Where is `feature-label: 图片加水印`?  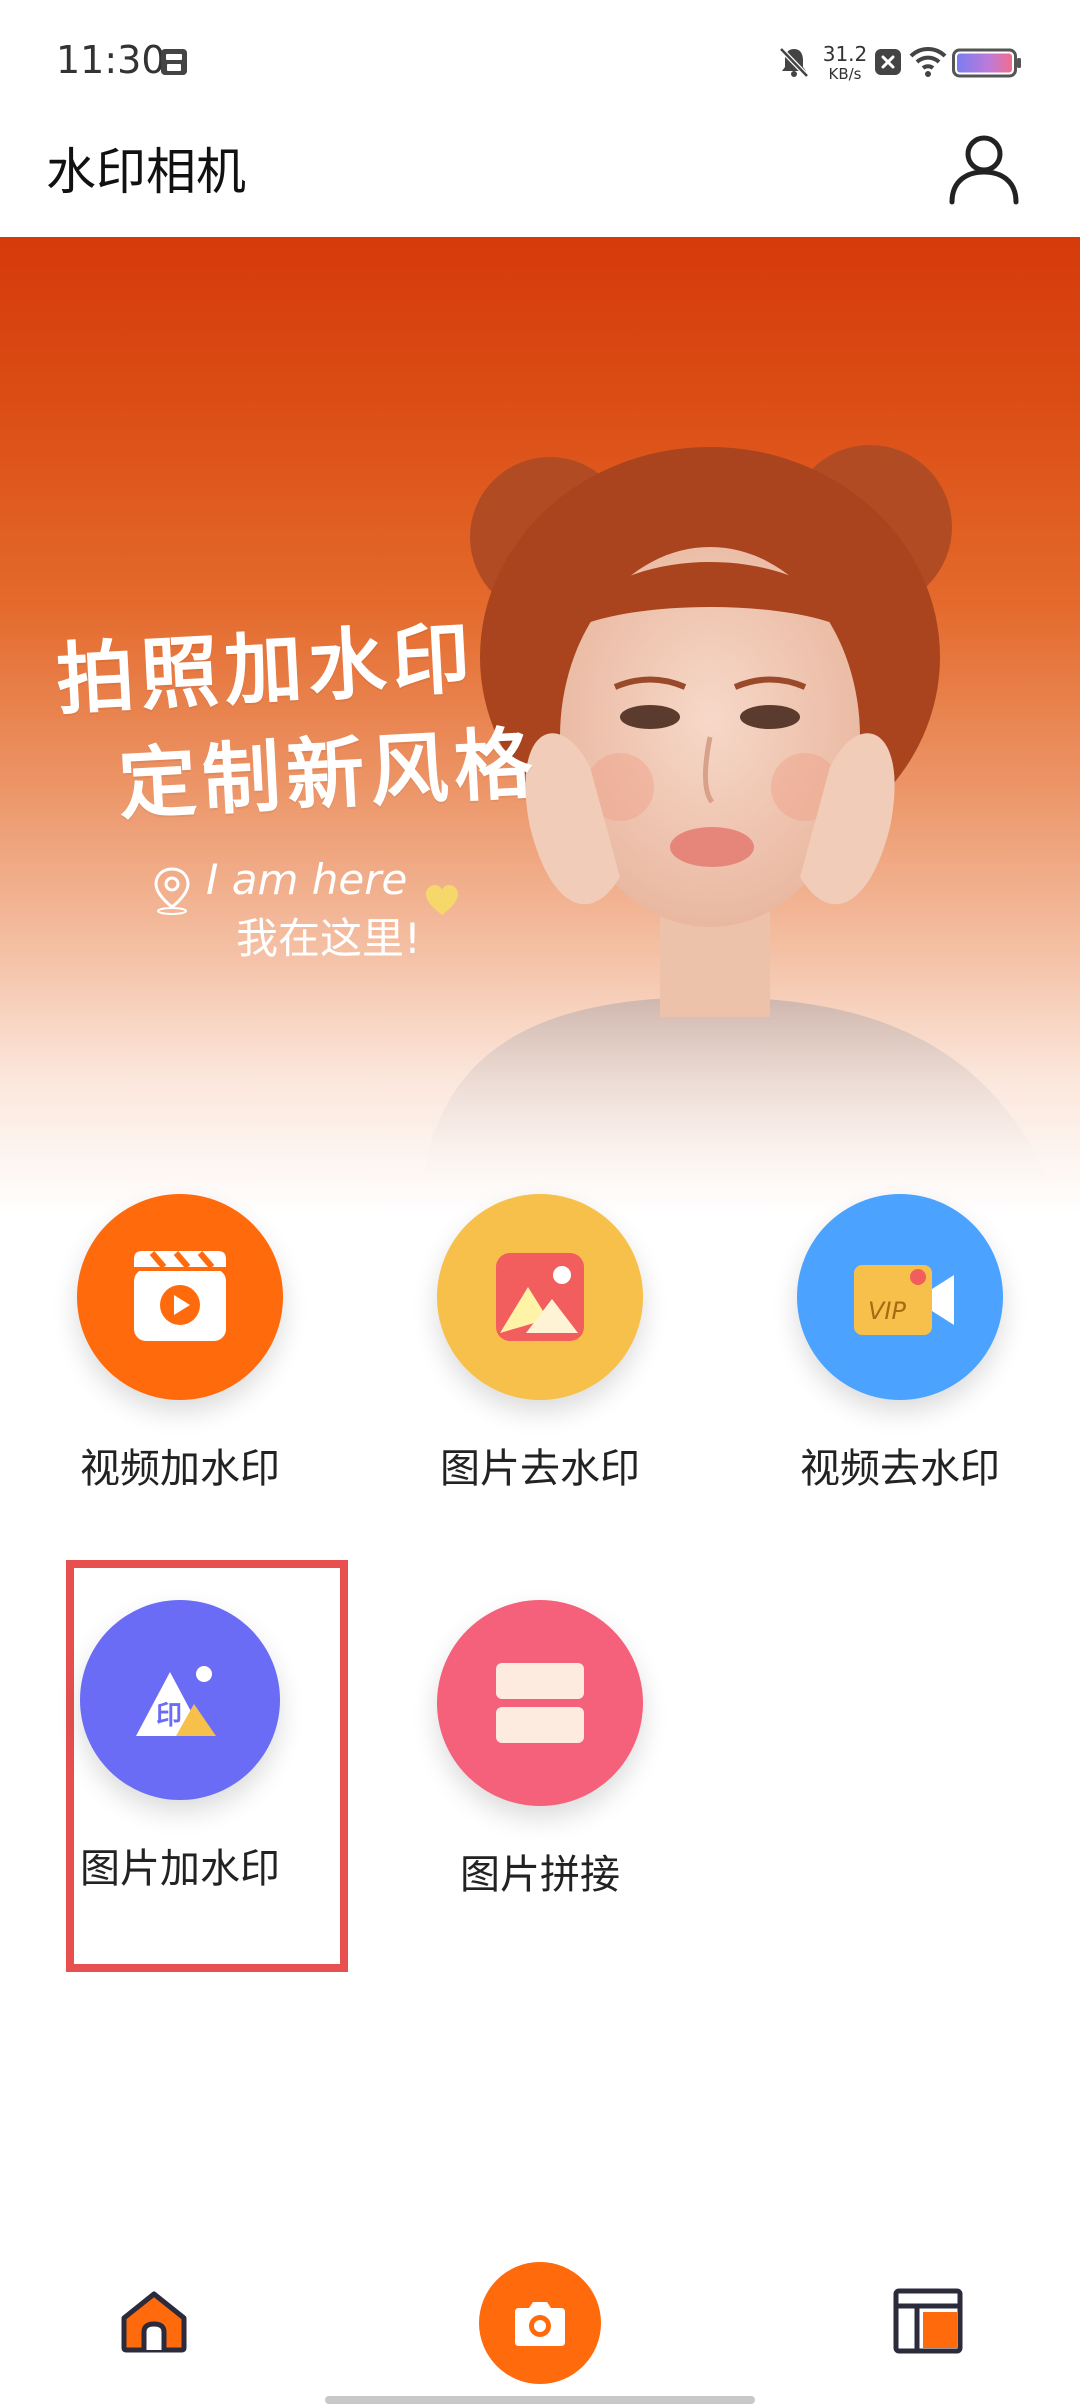 feature-label: 图片加水印 is located at coordinates (180, 1869).